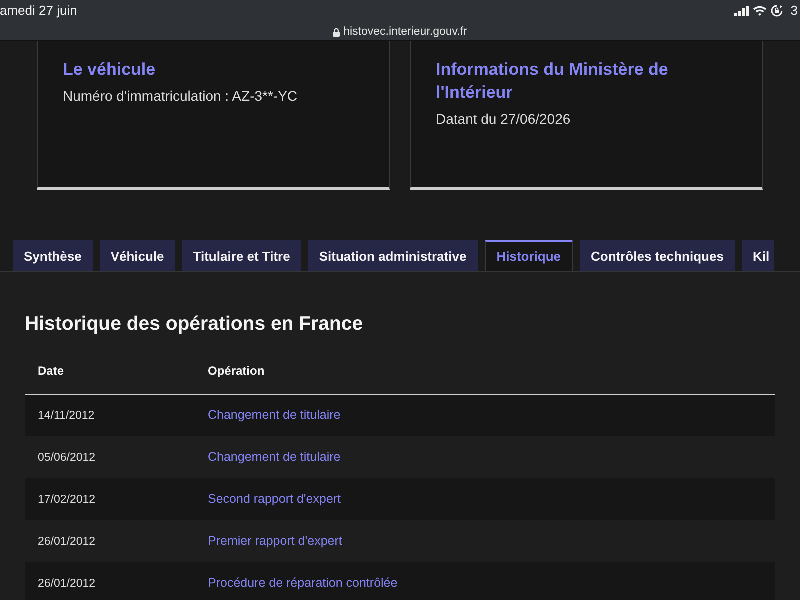 The height and width of the screenshot is (600, 800). Describe the element at coordinates (66, 416) in the screenshot. I see `date-text: 14/11/2012` at that location.